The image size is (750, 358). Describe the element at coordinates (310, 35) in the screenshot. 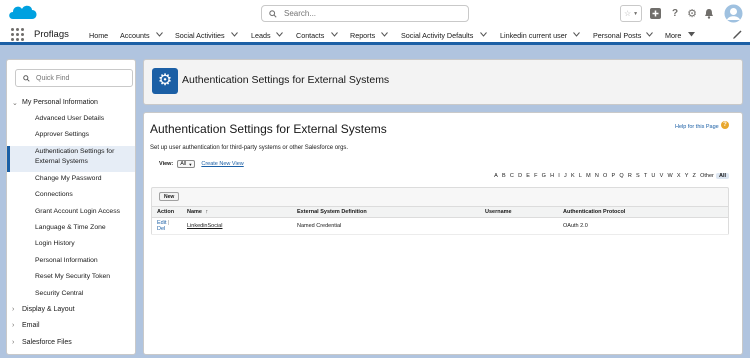

I see `nav-item-contacts: Contacts` at that location.